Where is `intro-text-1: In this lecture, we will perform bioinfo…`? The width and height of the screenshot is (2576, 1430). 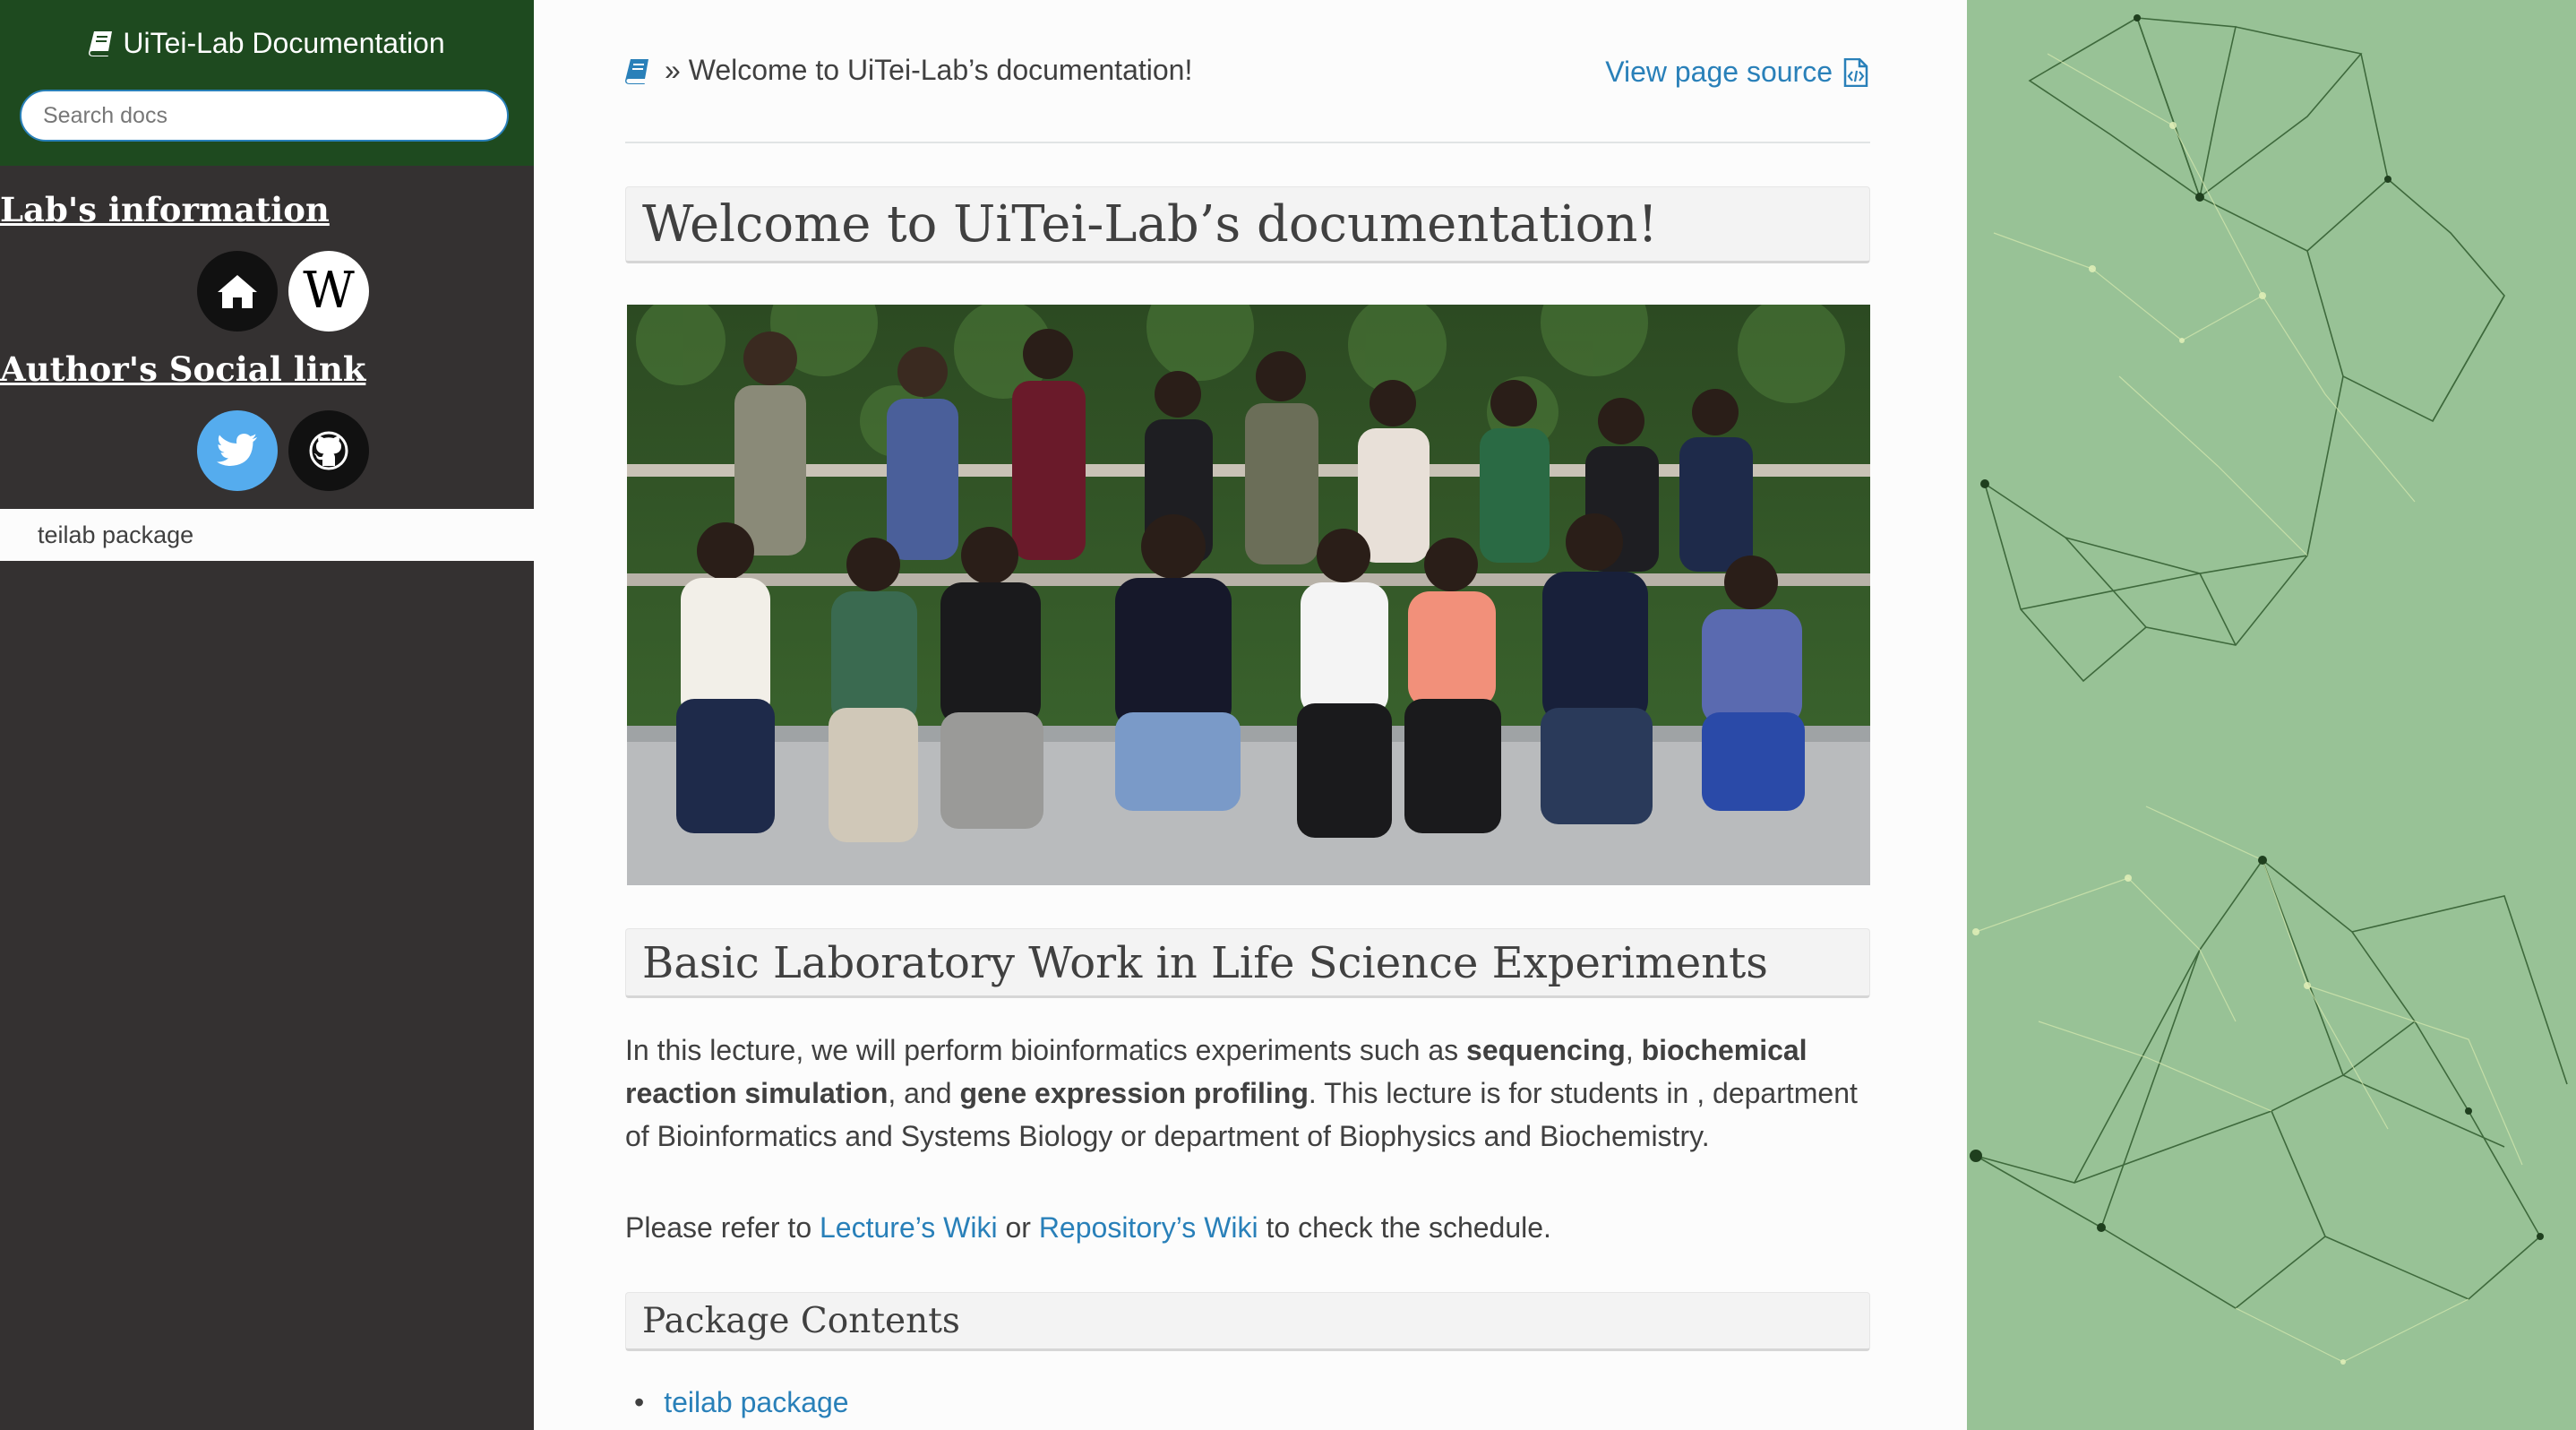 intro-text-1: In this lecture, we will perform bioinfo… is located at coordinates (1046, 1050).